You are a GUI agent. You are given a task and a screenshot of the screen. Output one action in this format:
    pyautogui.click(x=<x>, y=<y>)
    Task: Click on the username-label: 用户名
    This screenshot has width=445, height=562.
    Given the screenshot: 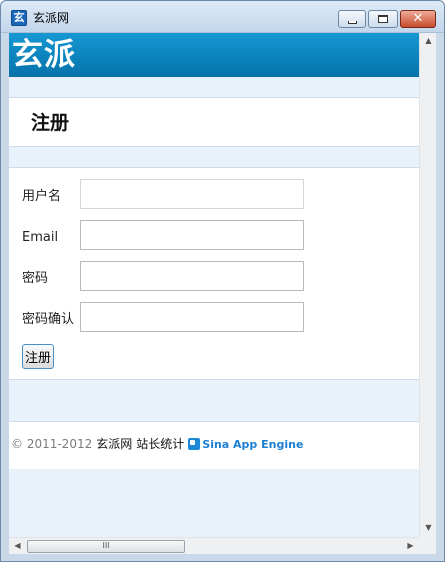 What is the action you would take?
    pyautogui.click(x=42, y=196)
    